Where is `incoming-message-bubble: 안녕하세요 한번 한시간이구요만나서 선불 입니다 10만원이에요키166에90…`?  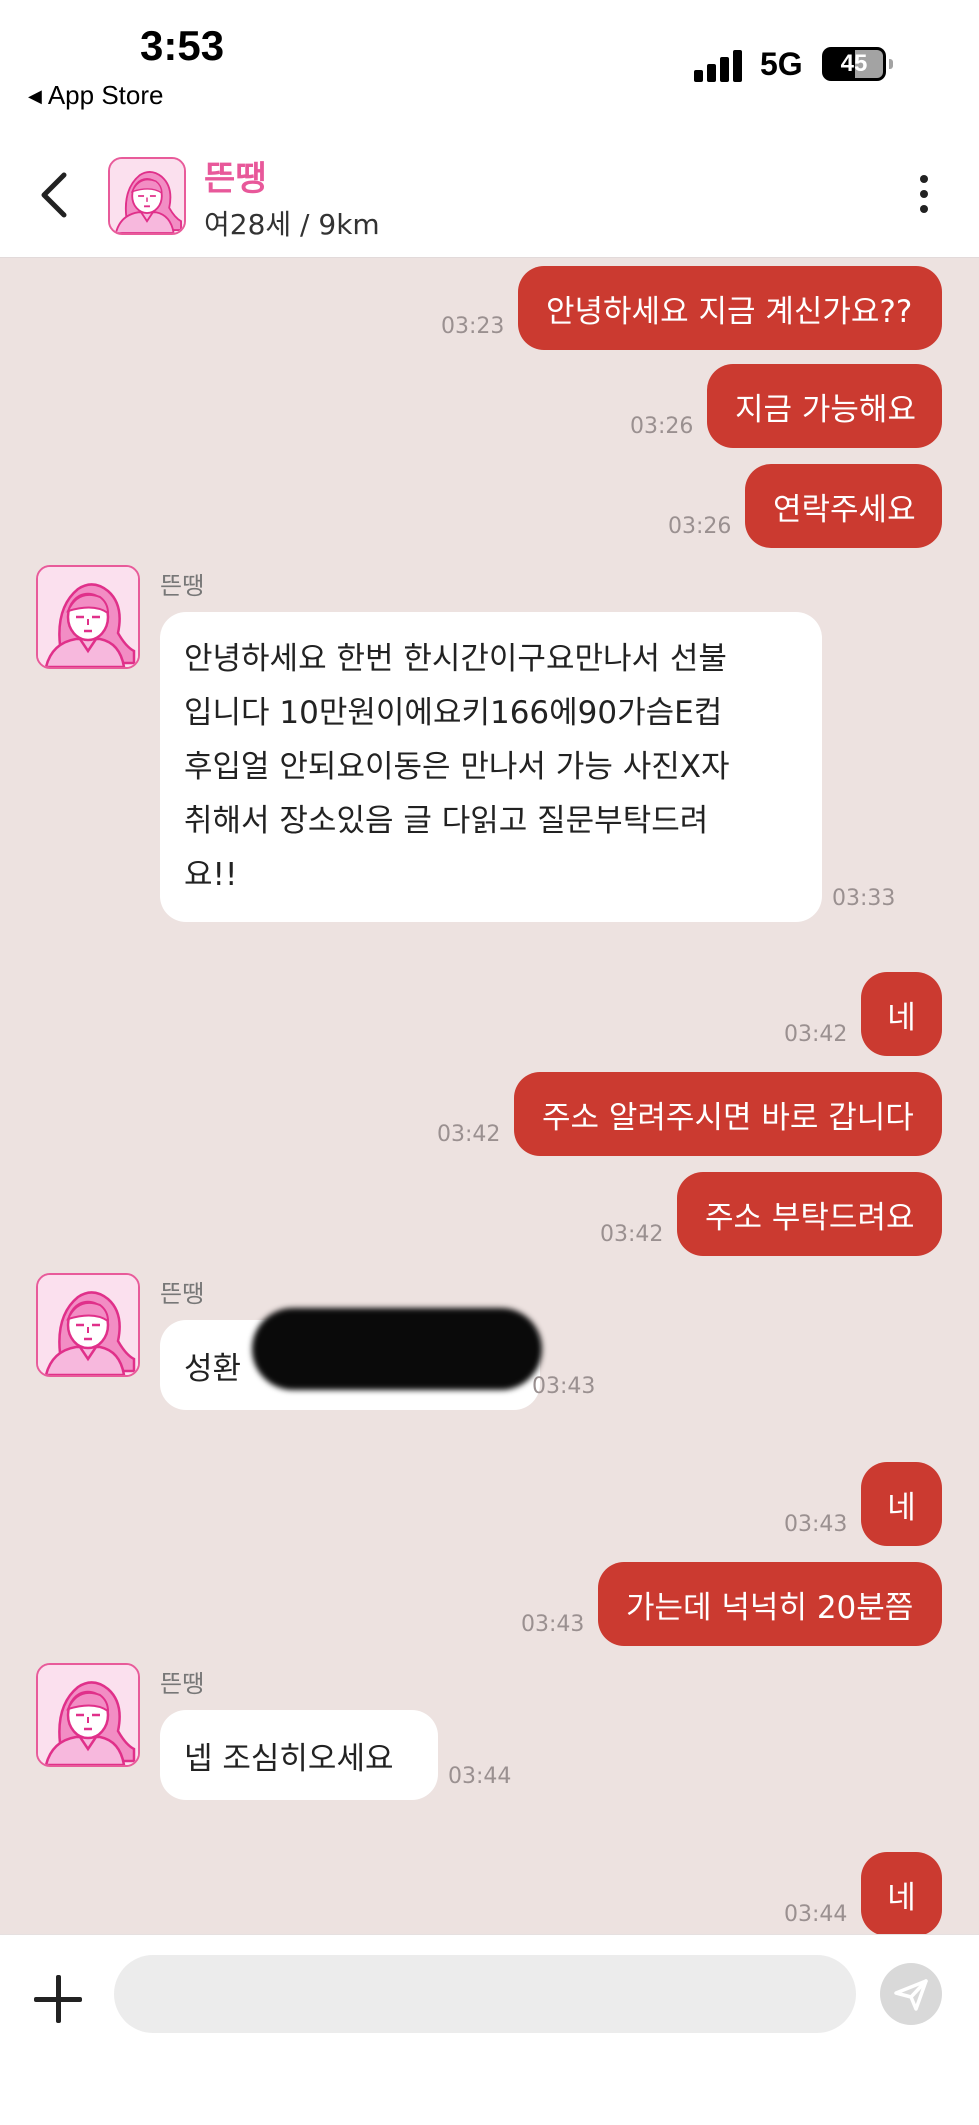 incoming-message-bubble: 안녕하세요 한번 한시간이구요만나서 선불 입니다 10만원이에요키166에90… is located at coordinates (491, 767).